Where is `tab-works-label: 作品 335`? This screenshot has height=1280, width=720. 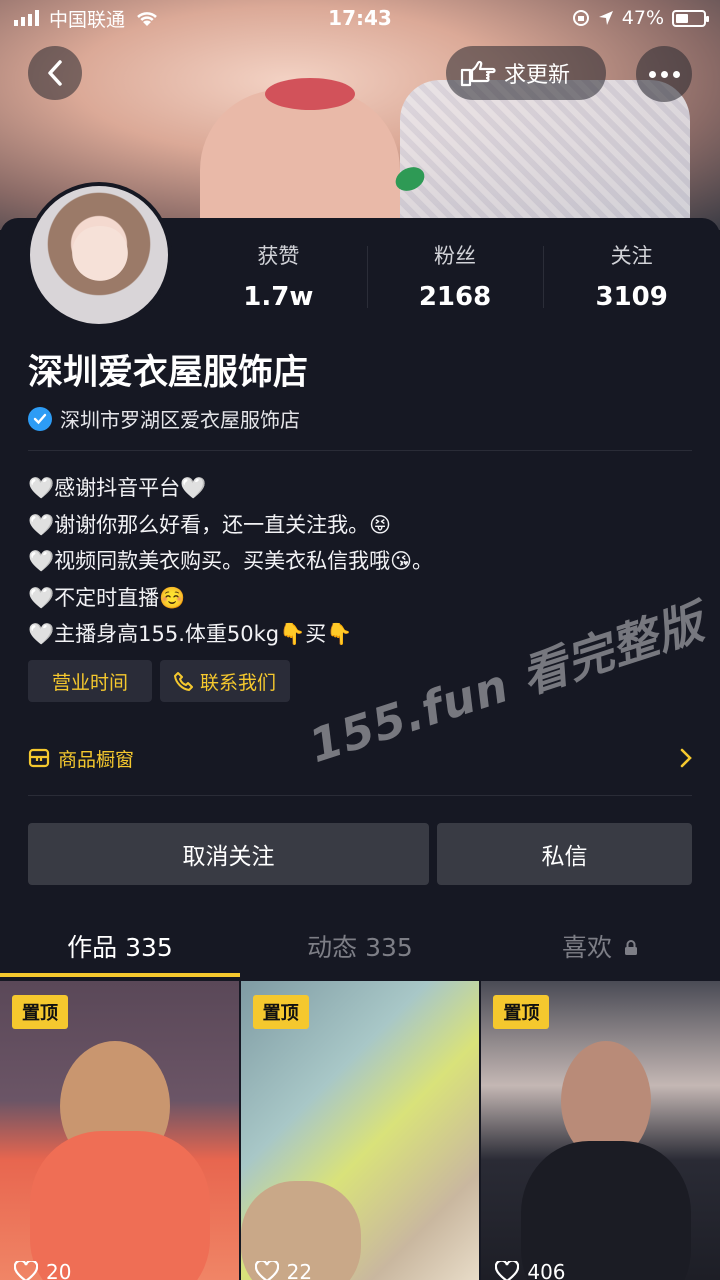
tab-works-label: 作品 335 is located at coordinates (120, 947).